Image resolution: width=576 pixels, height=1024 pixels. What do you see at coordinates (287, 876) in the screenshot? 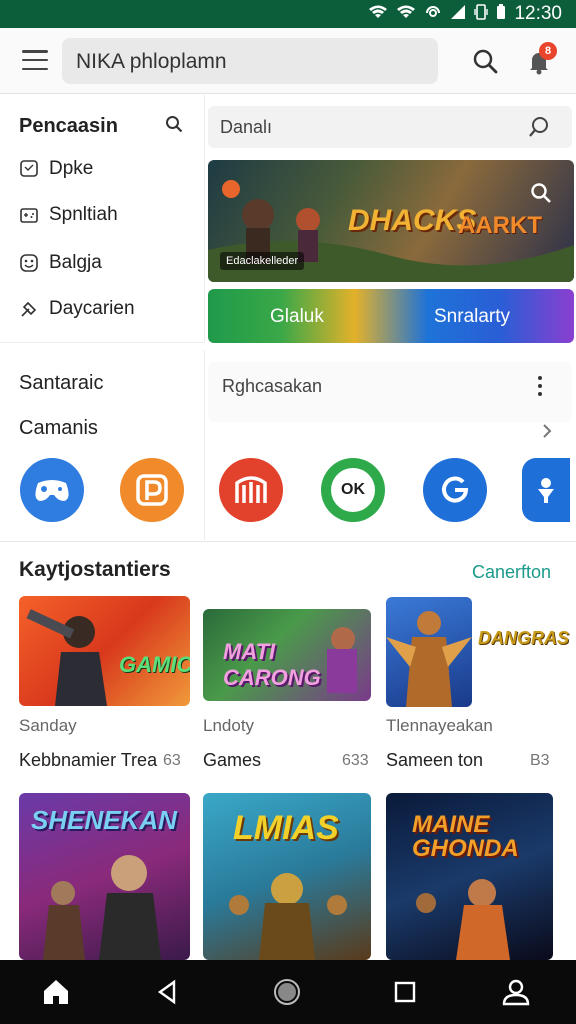
I see `game-card-image: LMIAS` at bounding box center [287, 876].